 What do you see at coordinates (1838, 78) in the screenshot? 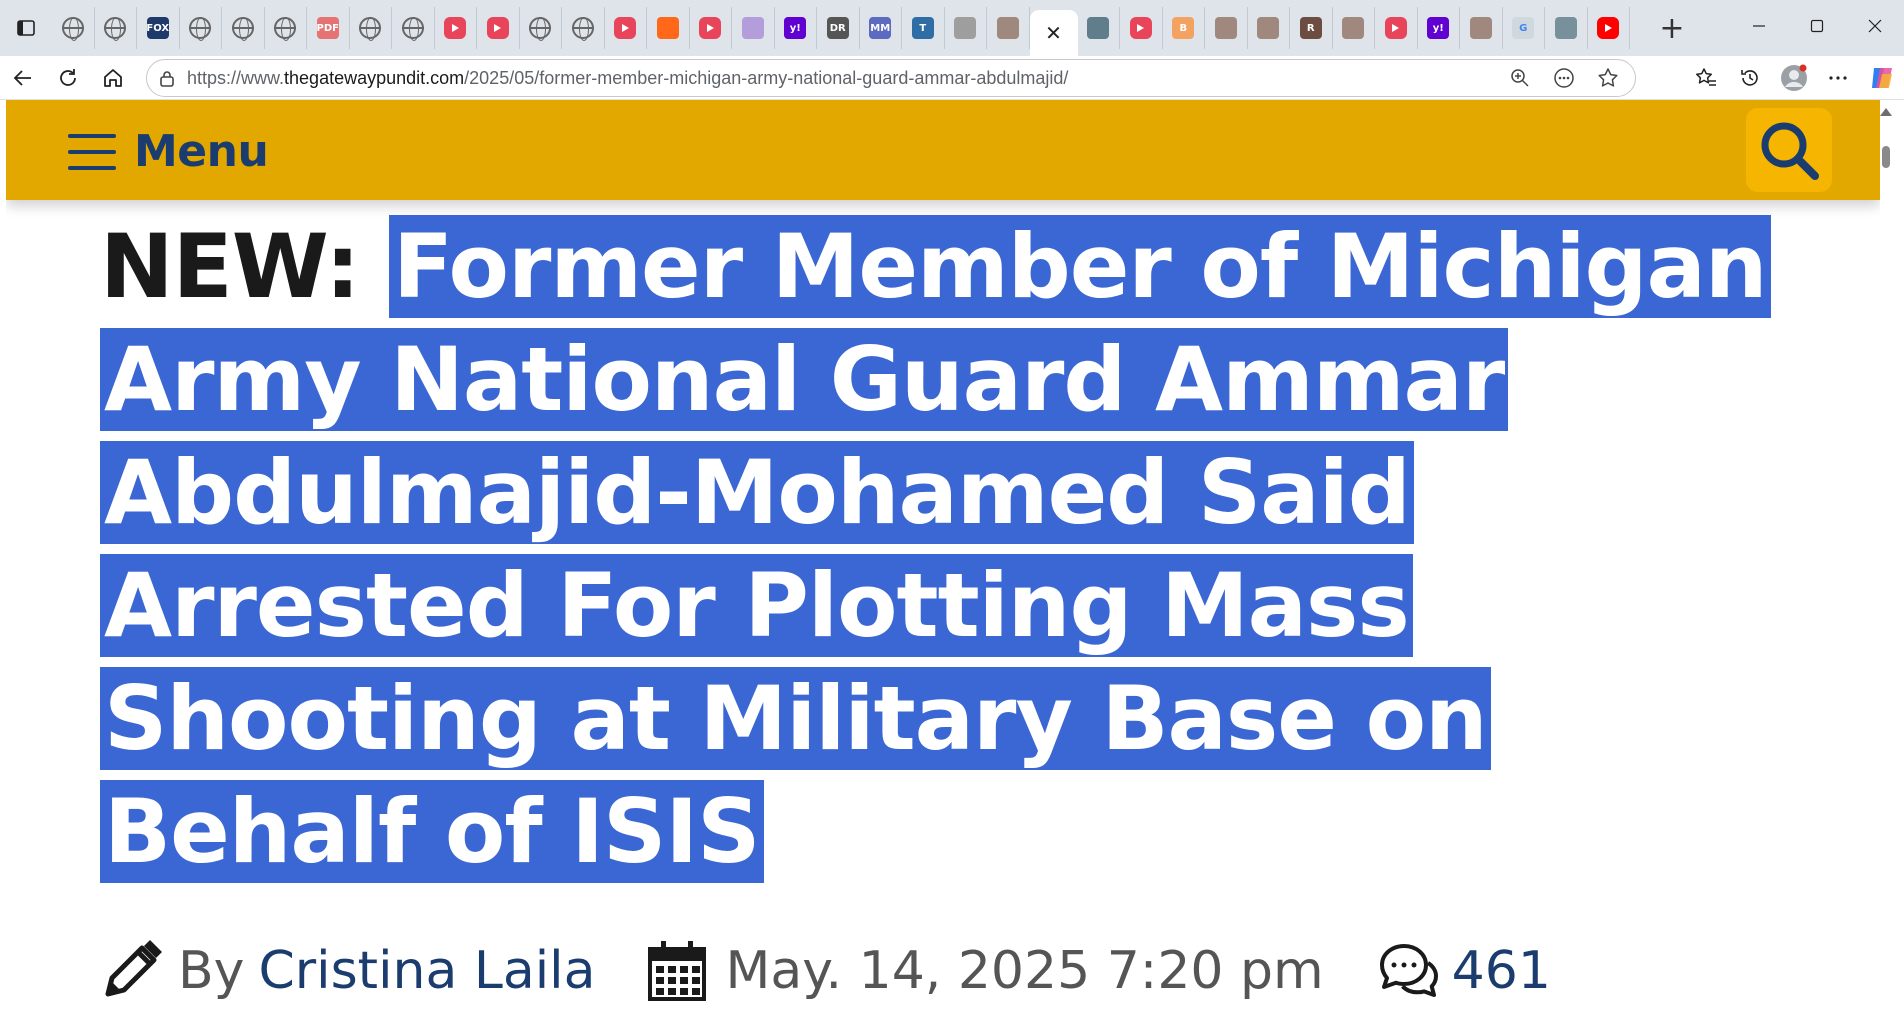
I see `settings-more-button` at bounding box center [1838, 78].